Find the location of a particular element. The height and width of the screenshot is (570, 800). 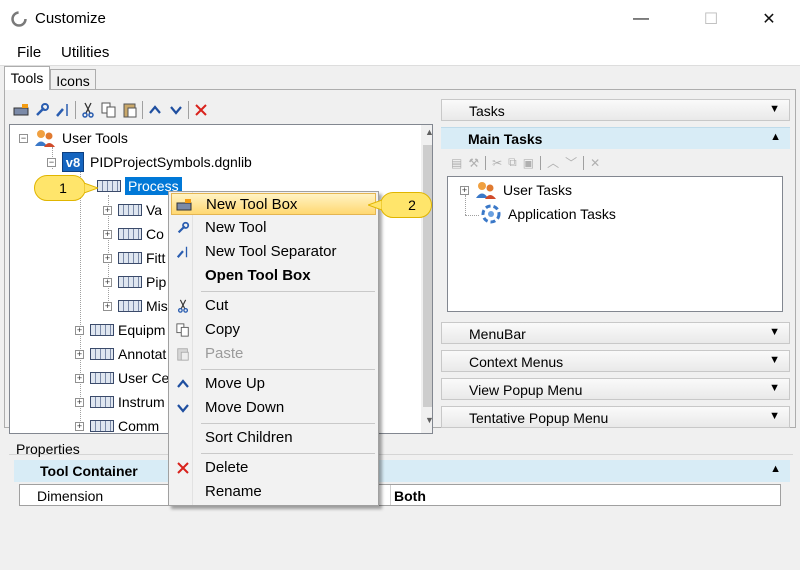

tree-item-child: + Mis is located at coordinates (135, 306).